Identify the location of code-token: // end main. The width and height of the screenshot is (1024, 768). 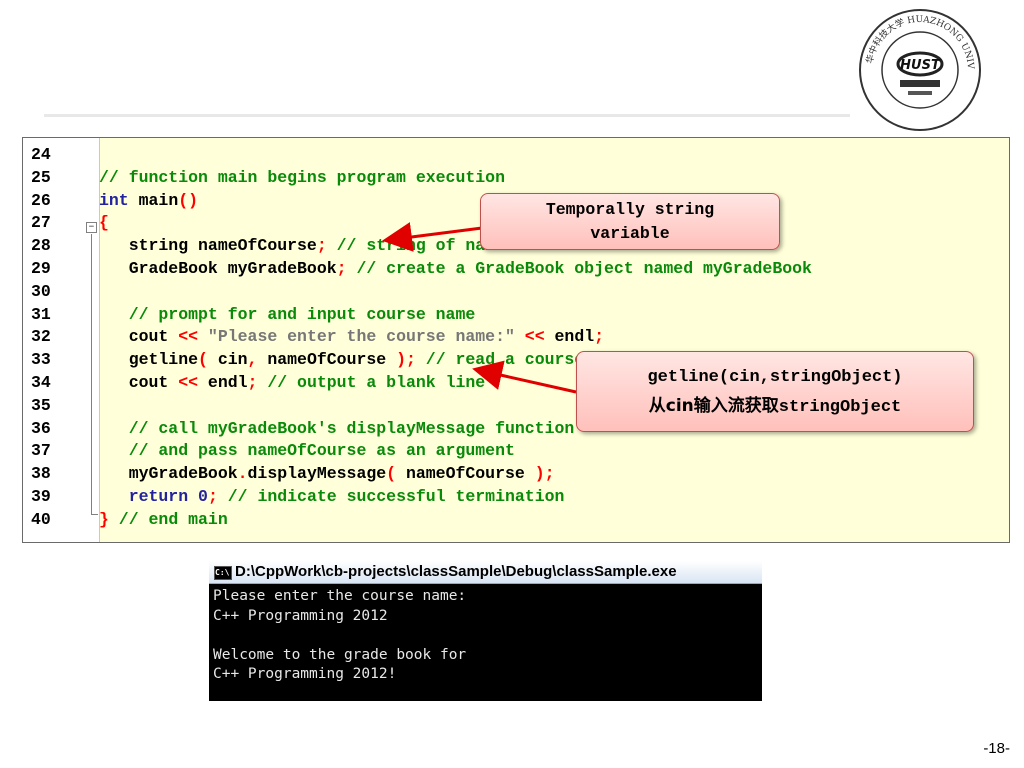
(168, 519).